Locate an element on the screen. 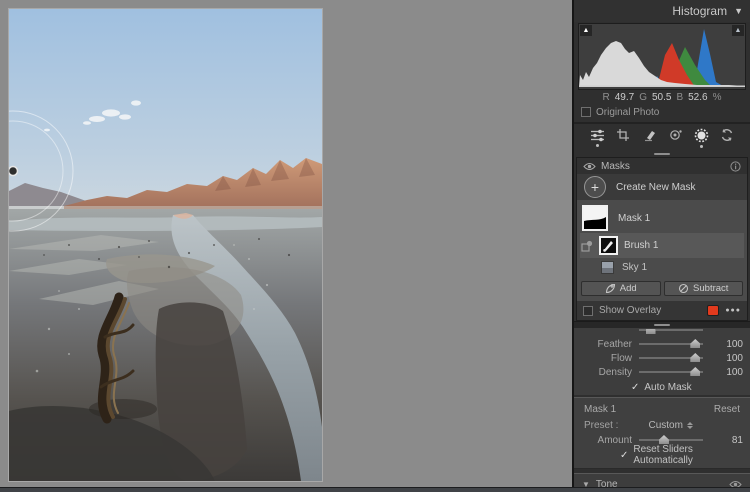 The width and height of the screenshot is (750, 492). density-slider is located at coordinates (671, 371).